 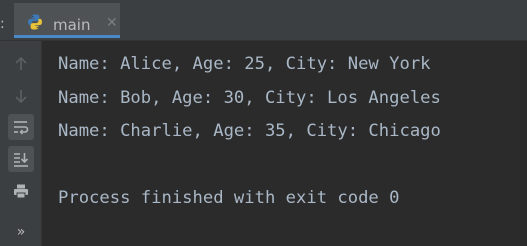 I want to click on down-arrow-icon, so click(x=21, y=97).